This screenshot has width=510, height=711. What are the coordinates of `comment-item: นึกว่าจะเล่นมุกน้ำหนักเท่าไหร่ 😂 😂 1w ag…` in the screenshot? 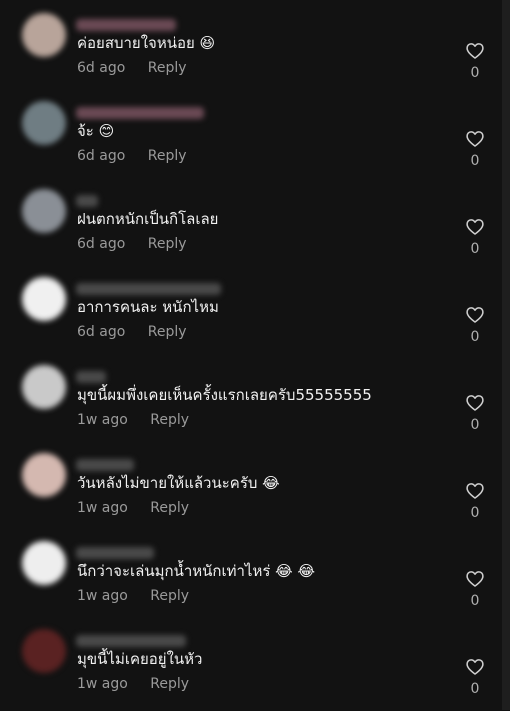 It's located at (251, 579).